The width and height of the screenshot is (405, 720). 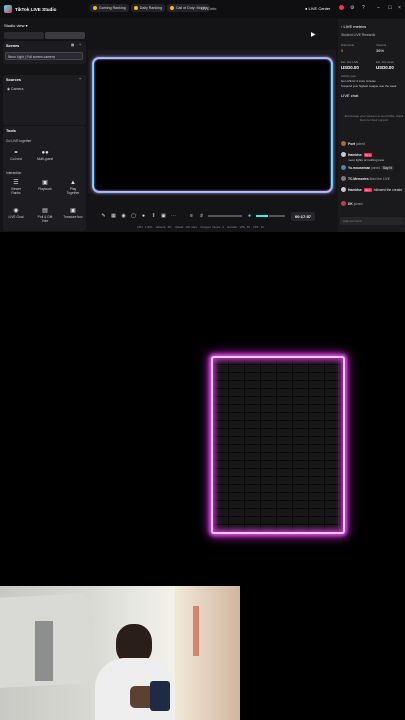 I want to click on play-together-button: ▲ Play Together, so click(x=73, y=187).